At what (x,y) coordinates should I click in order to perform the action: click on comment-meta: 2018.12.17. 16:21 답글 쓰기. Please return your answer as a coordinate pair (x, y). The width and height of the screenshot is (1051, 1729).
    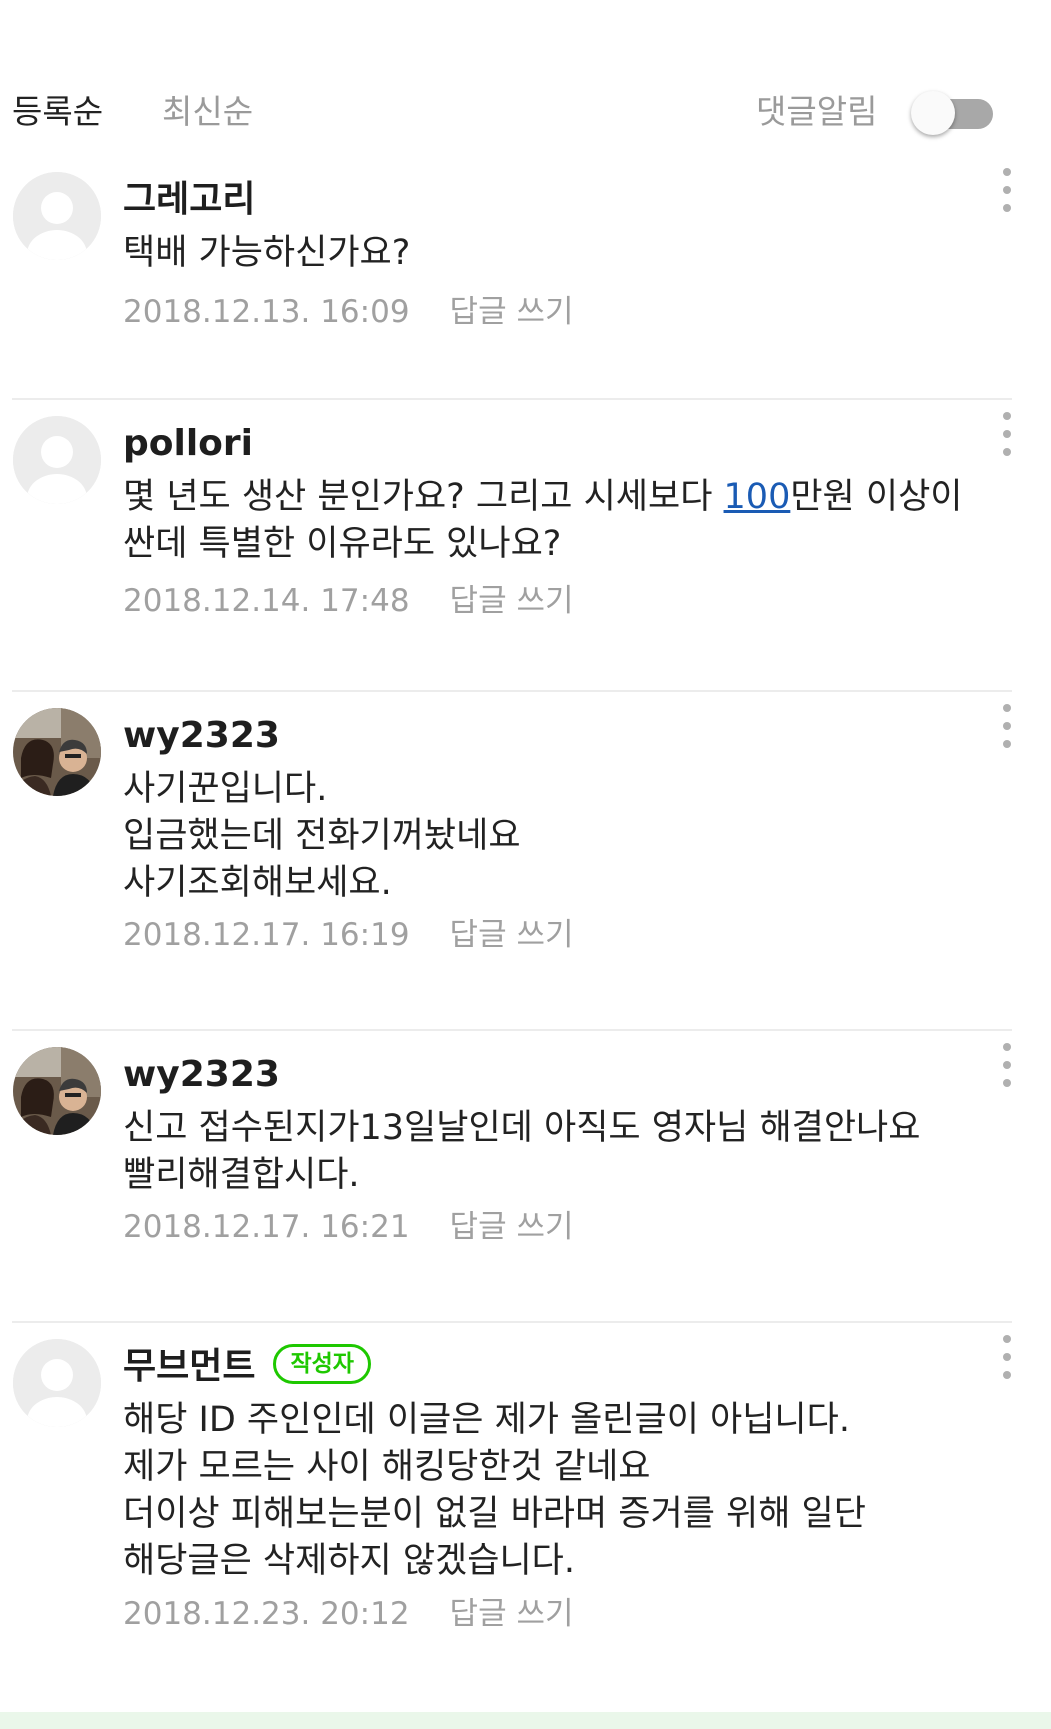
    Looking at the image, I should click on (348, 1227).